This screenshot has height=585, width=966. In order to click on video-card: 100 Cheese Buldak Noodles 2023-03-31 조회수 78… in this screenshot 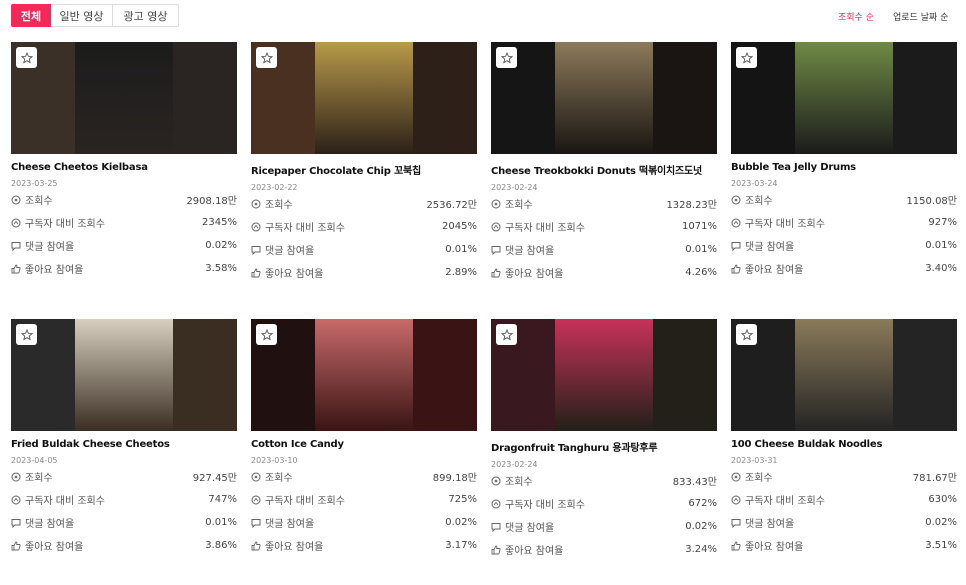, I will do `click(844, 438)`.